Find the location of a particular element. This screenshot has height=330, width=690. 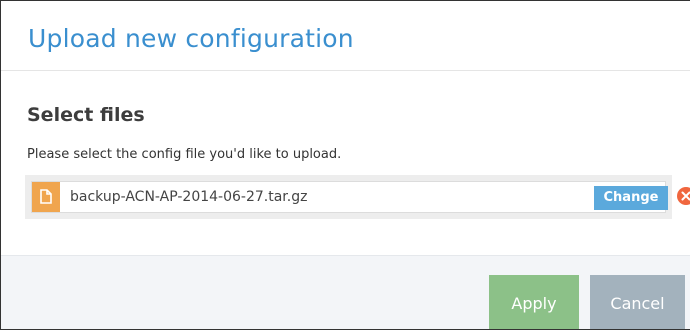

file-icon is located at coordinates (46, 197).